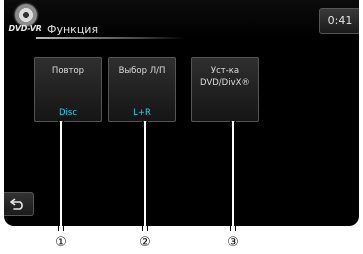 This screenshot has height=254, width=363. I want to click on dvd-vr-source-logo: DVD-VR, so click(25, 20).